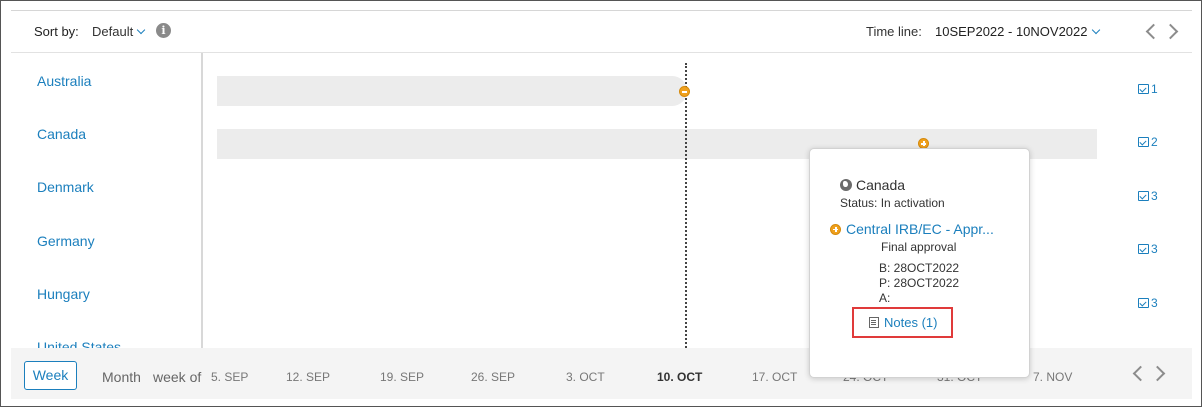  What do you see at coordinates (1011, 31) in the screenshot?
I see `timeline-value: 10SEP2022 - 10NOV2022` at bounding box center [1011, 31].